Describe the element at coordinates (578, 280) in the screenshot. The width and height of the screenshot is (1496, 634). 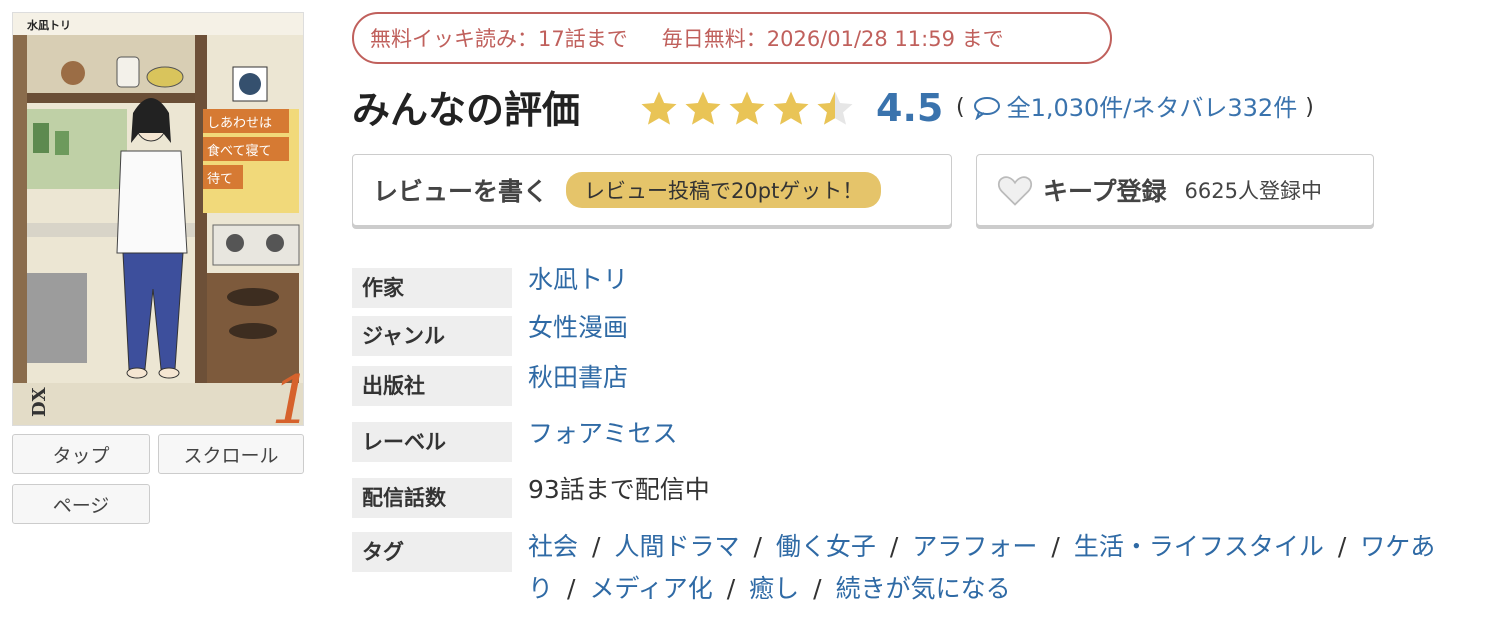
I see `author-link: 水凪トリ` at that location.